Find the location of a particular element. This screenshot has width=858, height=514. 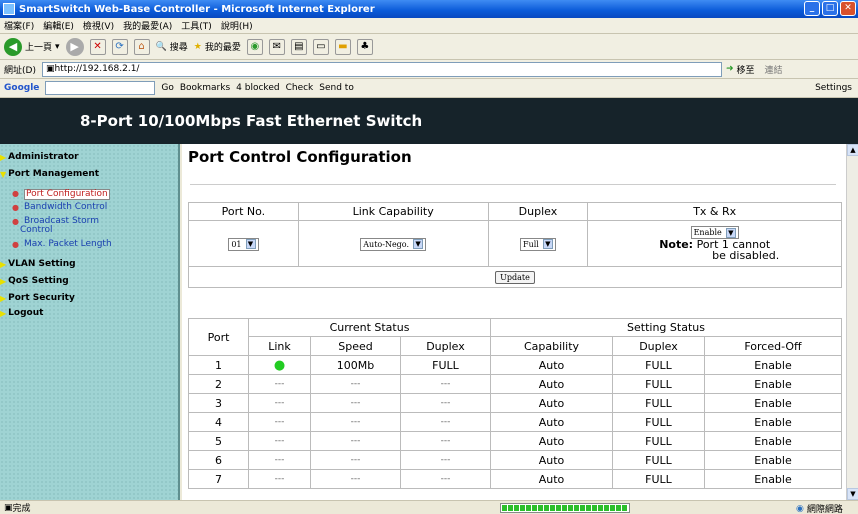

status-bar: ▣ 完成 ◉ 網際網路 is located at coordinates (429, 507).